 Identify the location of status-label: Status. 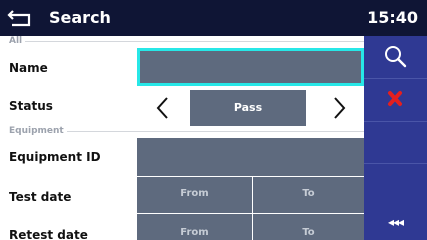
(31, 106).